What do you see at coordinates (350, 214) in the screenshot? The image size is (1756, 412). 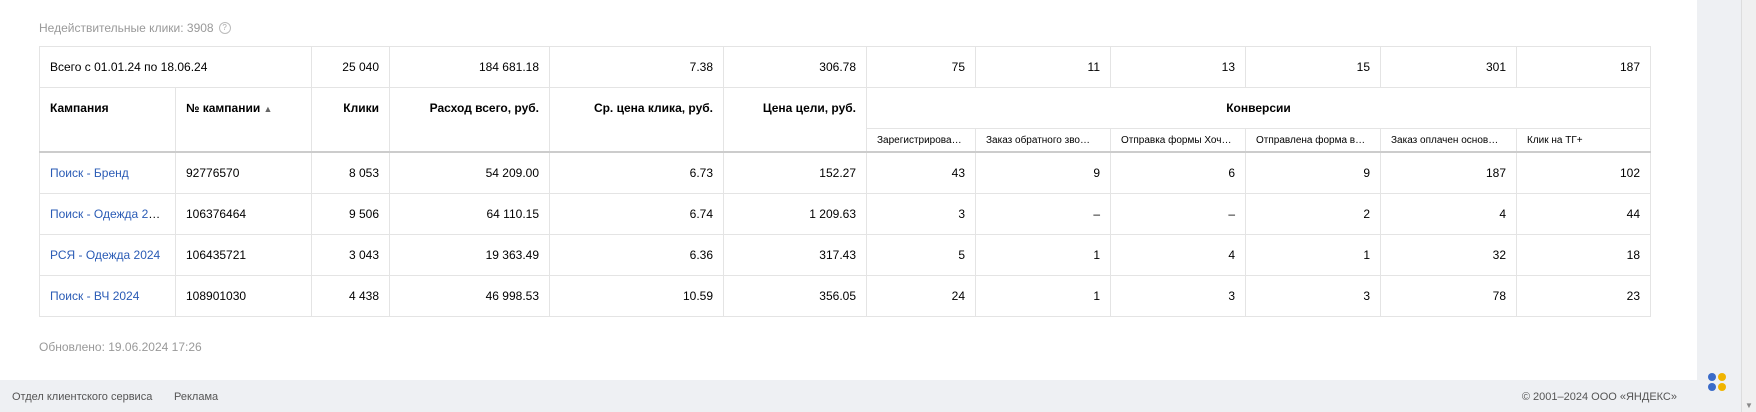 I see `row-clicks: 9 506` at bounding box center [350, 214].